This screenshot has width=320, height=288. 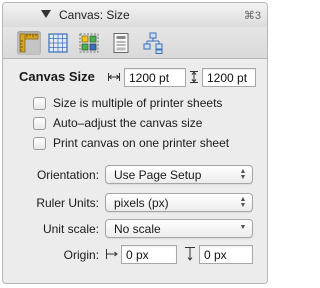 I want to click on auto-adjust-label: Auto–adjust the canvas size, so click(x=128, y=123).